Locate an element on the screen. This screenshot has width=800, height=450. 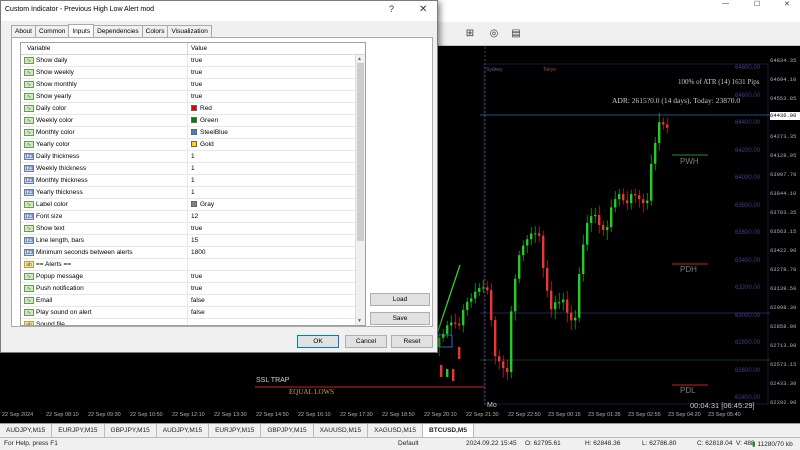
parameter-row: 123 Line length, bars 15 is located at coordinates (188, 241).